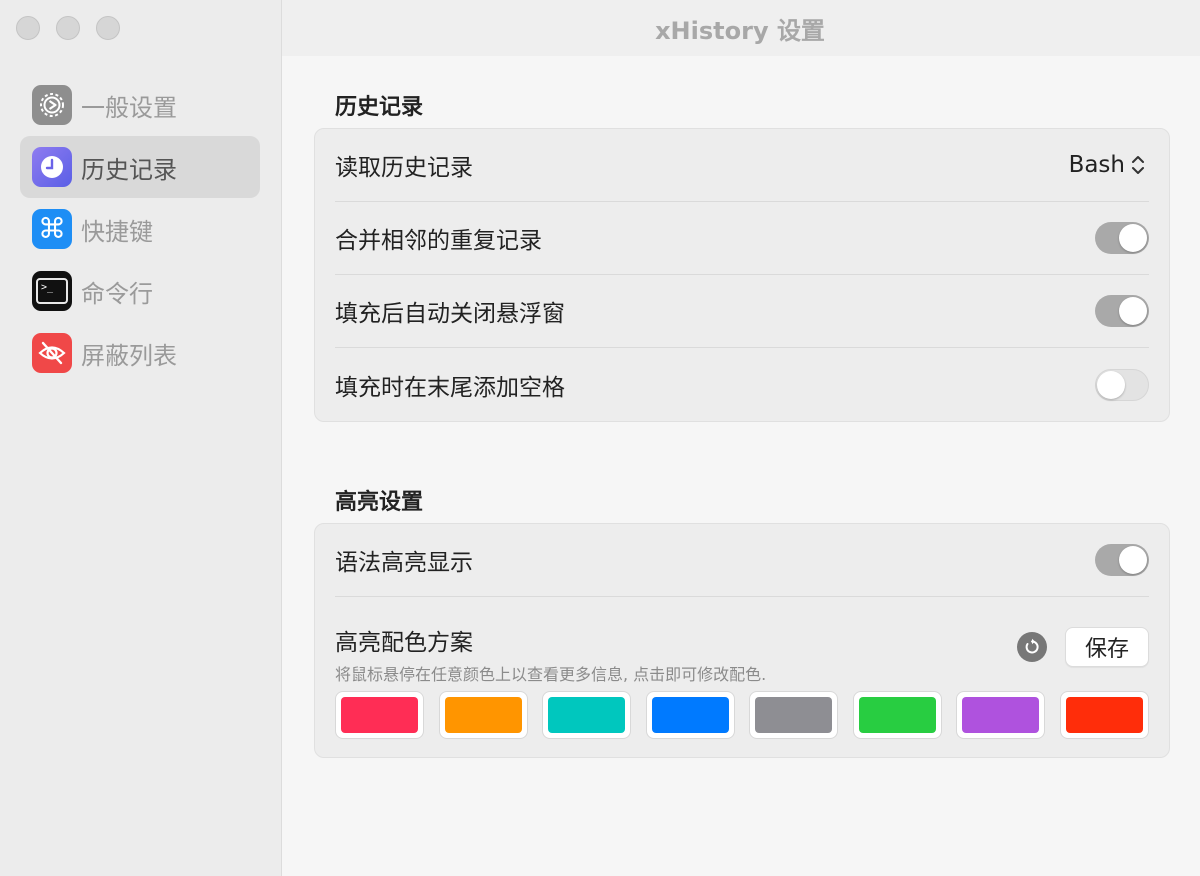  What do you see at coordinates (1107, 647) in the screenshot?
I see `save-button: 保存` at bounding box center [1107, 647].